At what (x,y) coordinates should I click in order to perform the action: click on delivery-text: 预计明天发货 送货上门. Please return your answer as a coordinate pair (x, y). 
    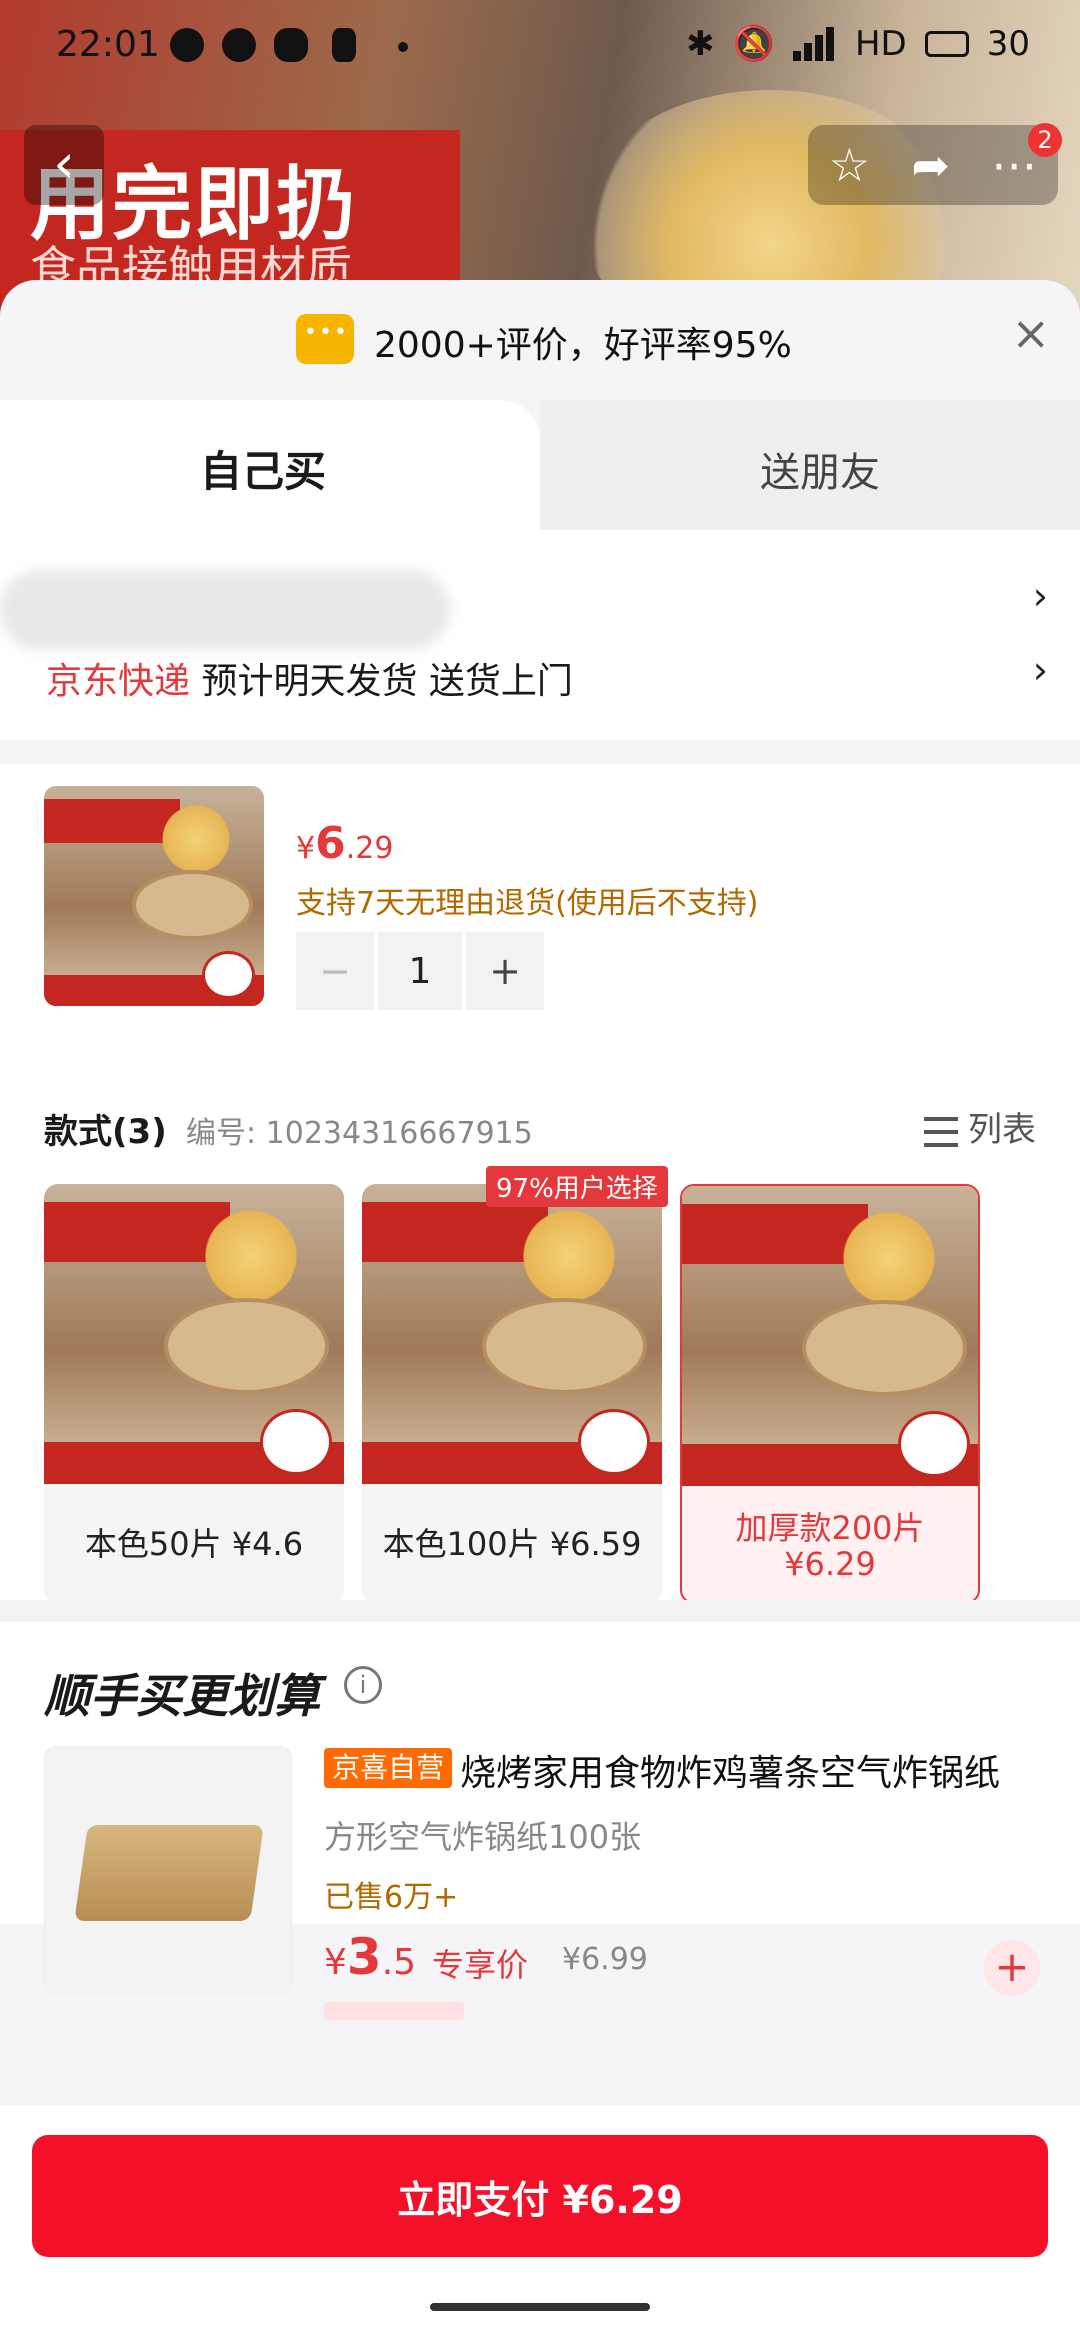
    Looking at the image, I should click on (381, 681).